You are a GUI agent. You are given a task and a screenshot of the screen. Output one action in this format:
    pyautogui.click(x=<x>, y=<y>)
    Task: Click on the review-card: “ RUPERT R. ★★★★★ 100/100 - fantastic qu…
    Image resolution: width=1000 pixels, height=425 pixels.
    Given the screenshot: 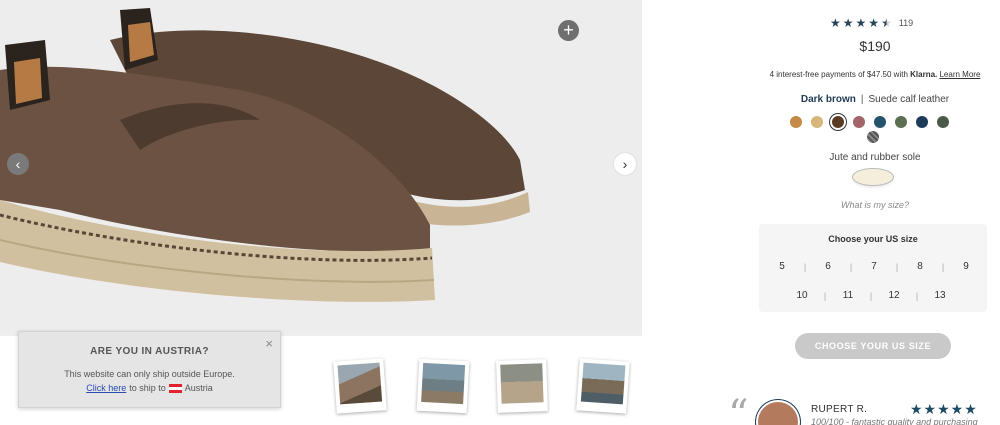 What is the action you would take?
    pyautogui.click(x=859, y=408)
    